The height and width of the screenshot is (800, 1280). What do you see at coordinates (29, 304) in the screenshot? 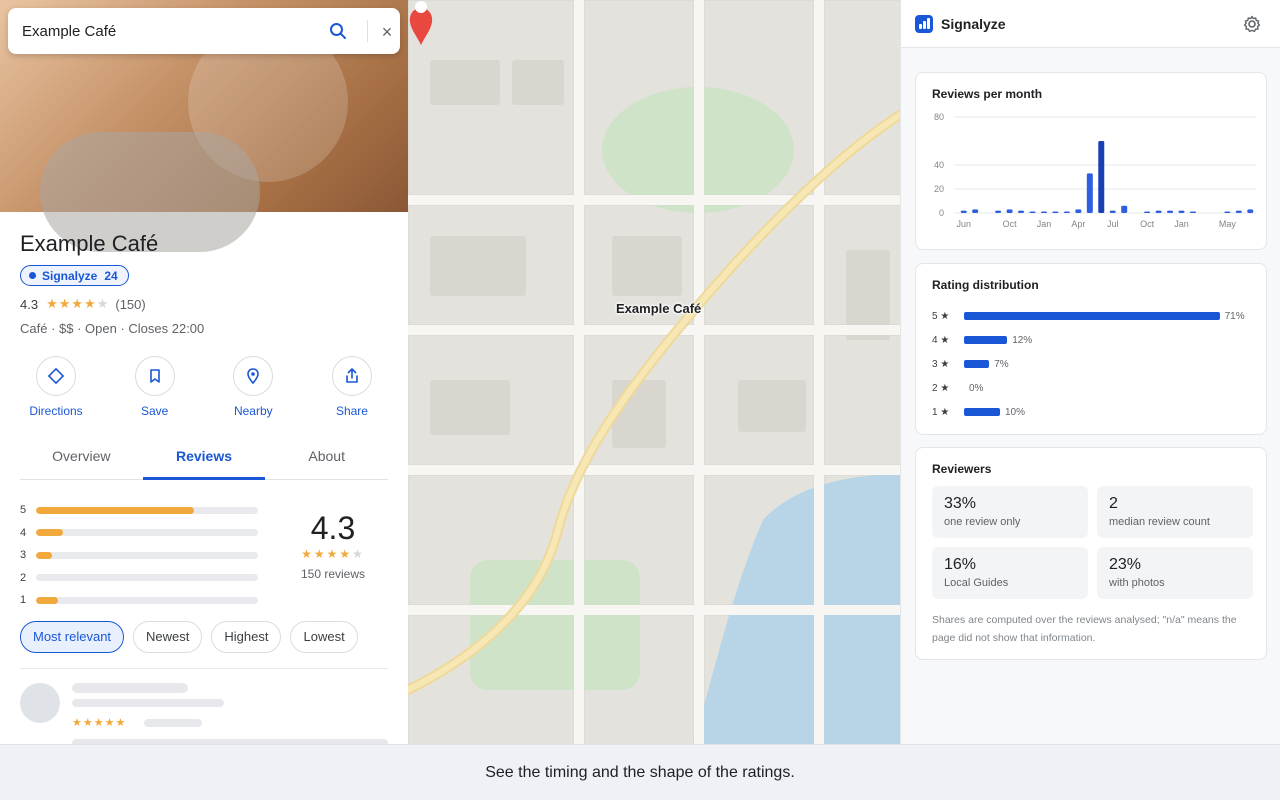
I see `rating-value: 4.3` at bounding box center [29, 304].